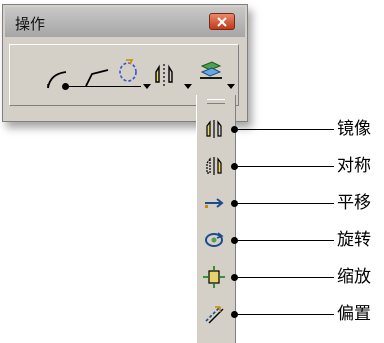  I want to click on label-offset: 偏置, so click(354, 314).